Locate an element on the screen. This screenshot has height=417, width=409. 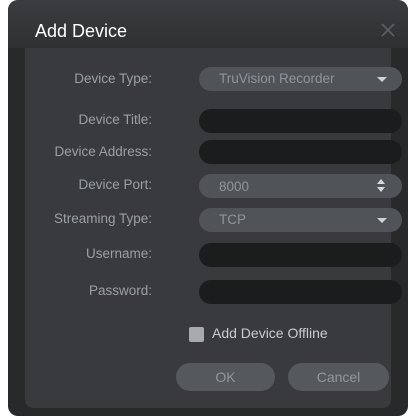
device-type-label: Device Type: is located at coordinates (113, 78).